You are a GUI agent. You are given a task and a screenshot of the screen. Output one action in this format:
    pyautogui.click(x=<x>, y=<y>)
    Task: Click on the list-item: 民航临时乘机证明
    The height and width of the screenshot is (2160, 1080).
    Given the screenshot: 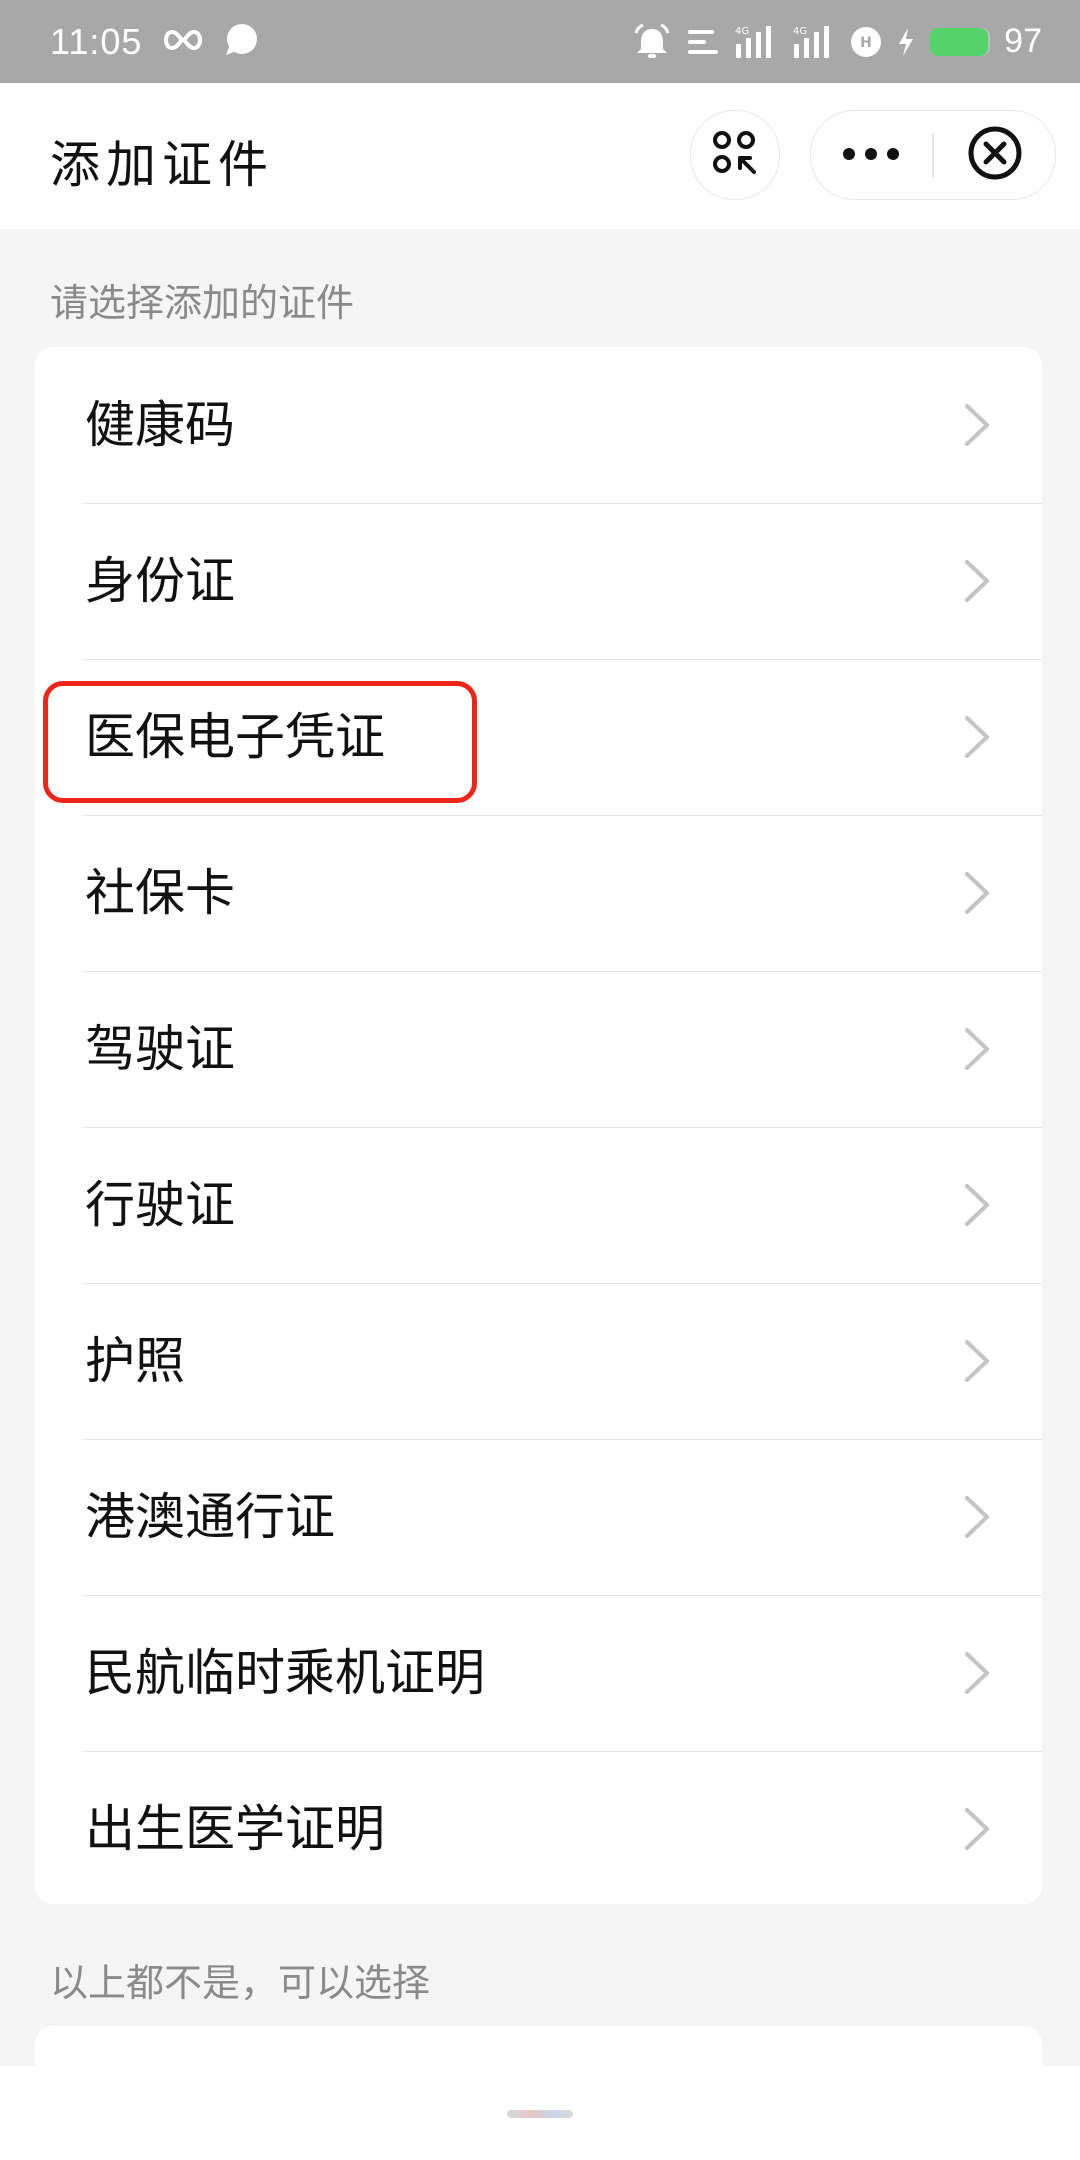 What is the action you would take?
    pyautogui.click(x=538, y=1673)
    